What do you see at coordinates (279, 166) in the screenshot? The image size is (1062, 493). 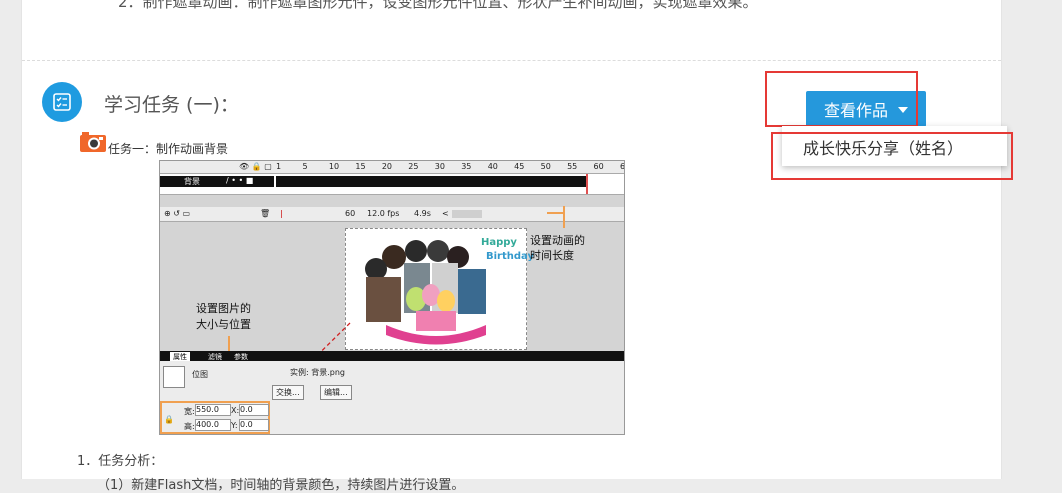 I see `timeline-tick-1: 1` at bounding box center [279, 166].